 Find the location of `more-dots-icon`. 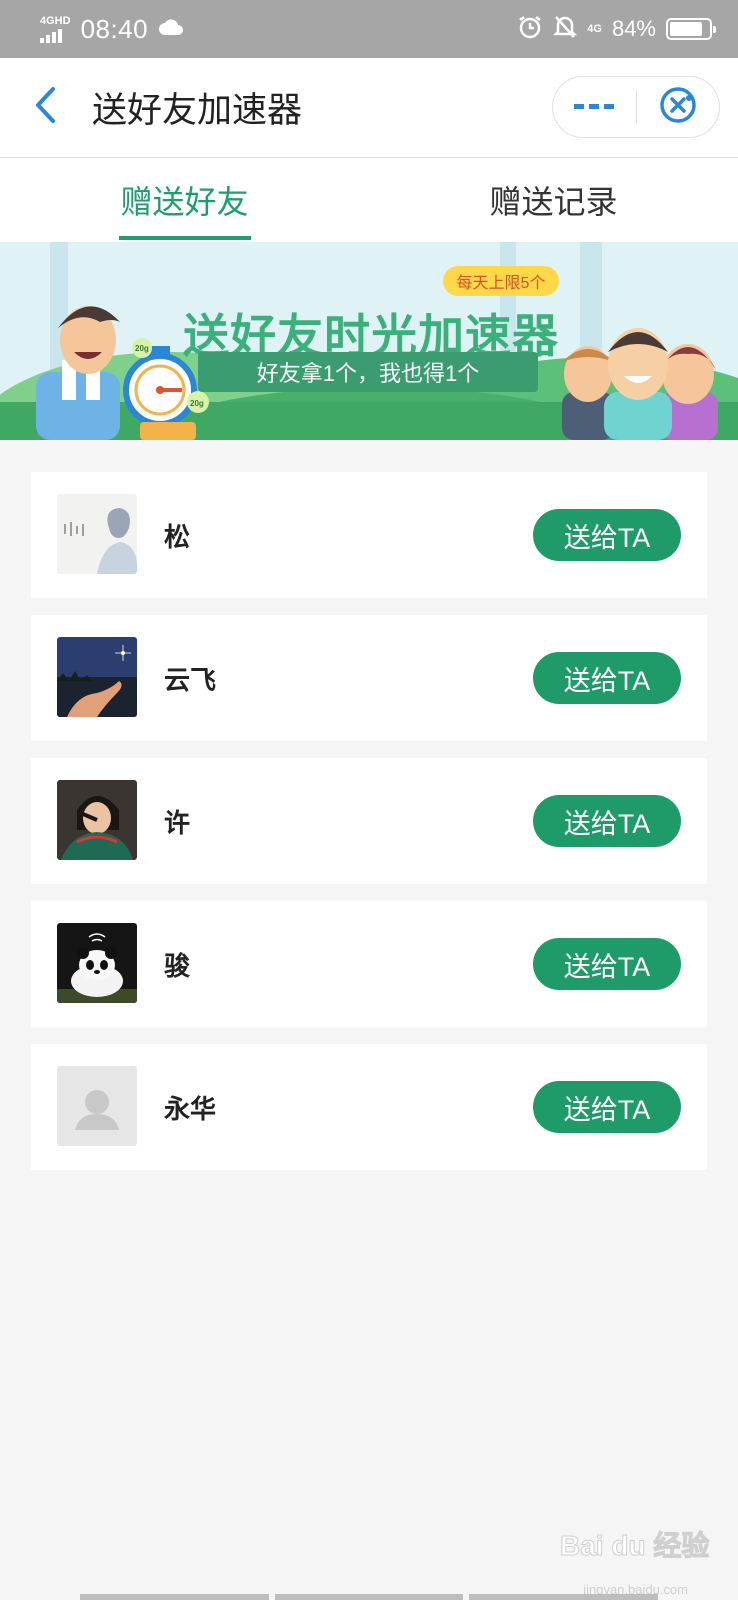

more-dots-icon is located at coordinates (594, 107).